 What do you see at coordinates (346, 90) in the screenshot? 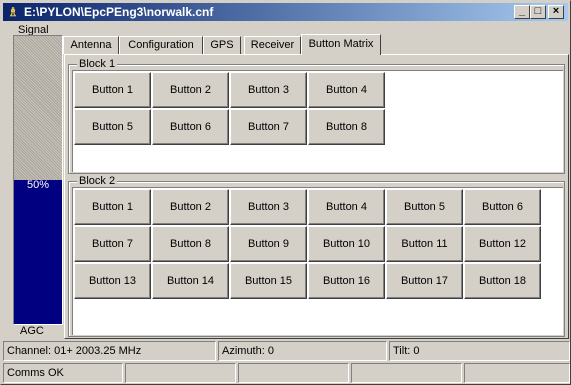
I see `block1-button-4: Button 4` at bounding box center [346, 90].